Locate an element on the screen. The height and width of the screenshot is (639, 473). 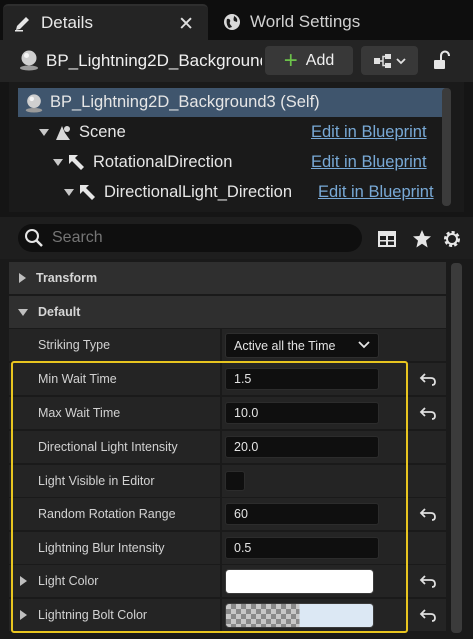
tree-row-rotational-direction: RotationalDirection Edit in Blueprint is located at coordinates (249, 162).